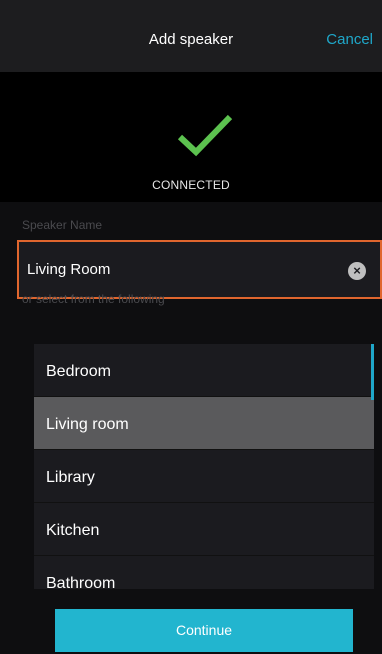 Image resolution: width=382 pixels, height=654 pixels. Describe the element at coordinates (191, 185) in the screenshot. I see `connection-status: CONNECTED` at that location.